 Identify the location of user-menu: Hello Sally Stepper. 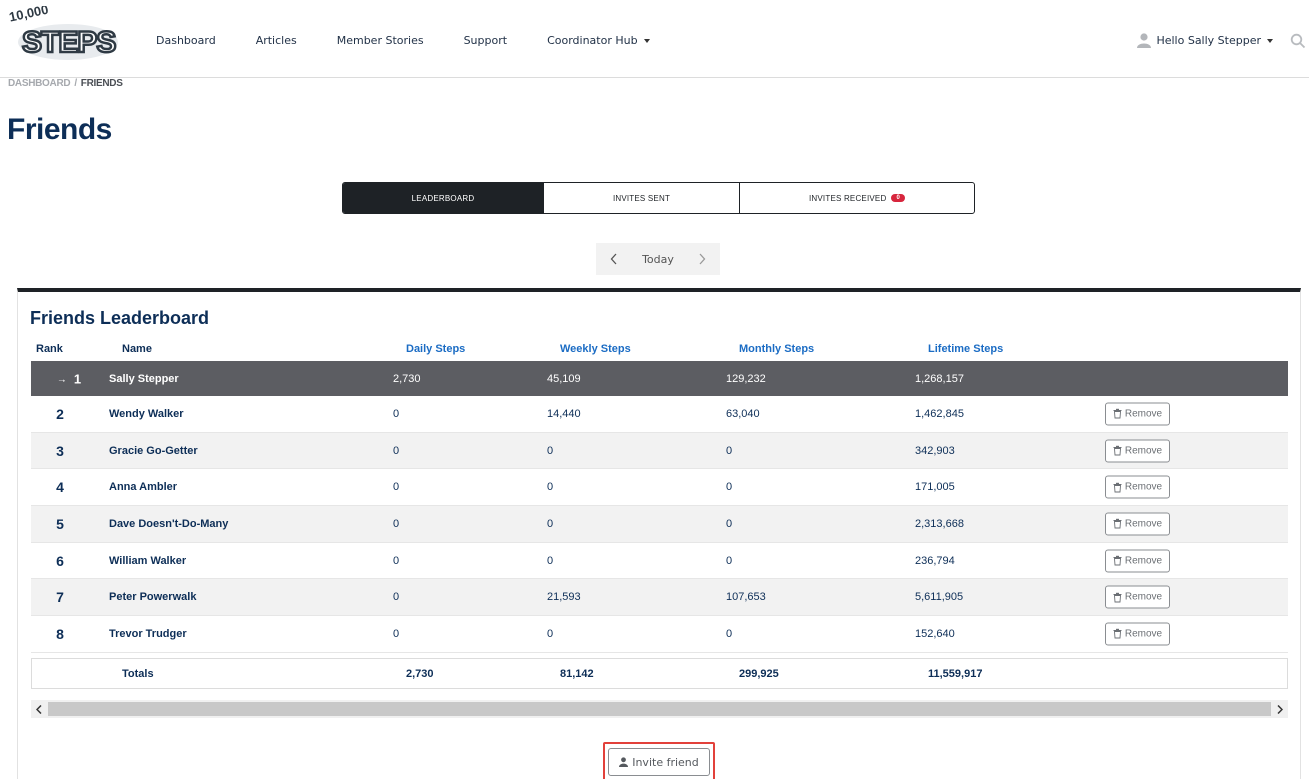
(1205, 40).